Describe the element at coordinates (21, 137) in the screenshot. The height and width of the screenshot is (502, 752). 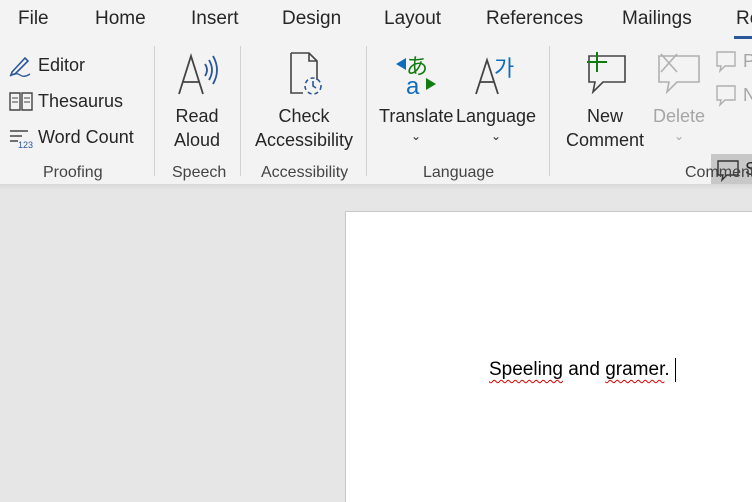
I see `word-count-icon: 123` at that location.